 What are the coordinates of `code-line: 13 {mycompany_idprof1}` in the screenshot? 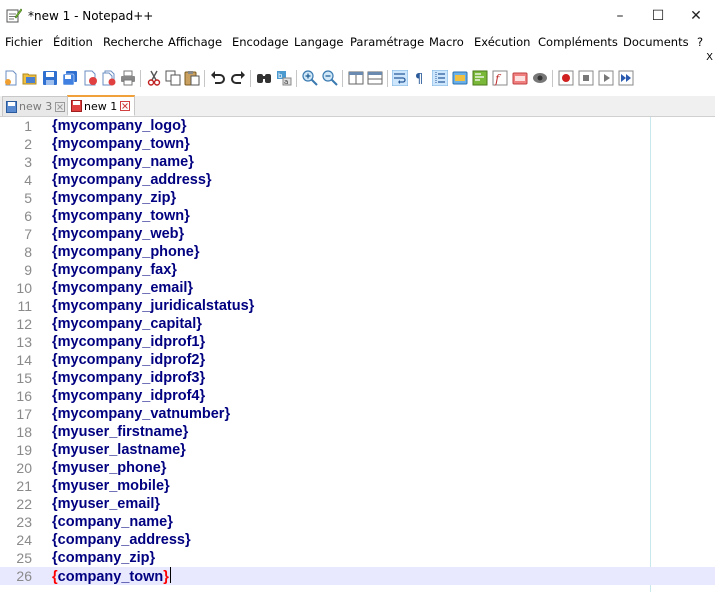 It's located at (357, 342).